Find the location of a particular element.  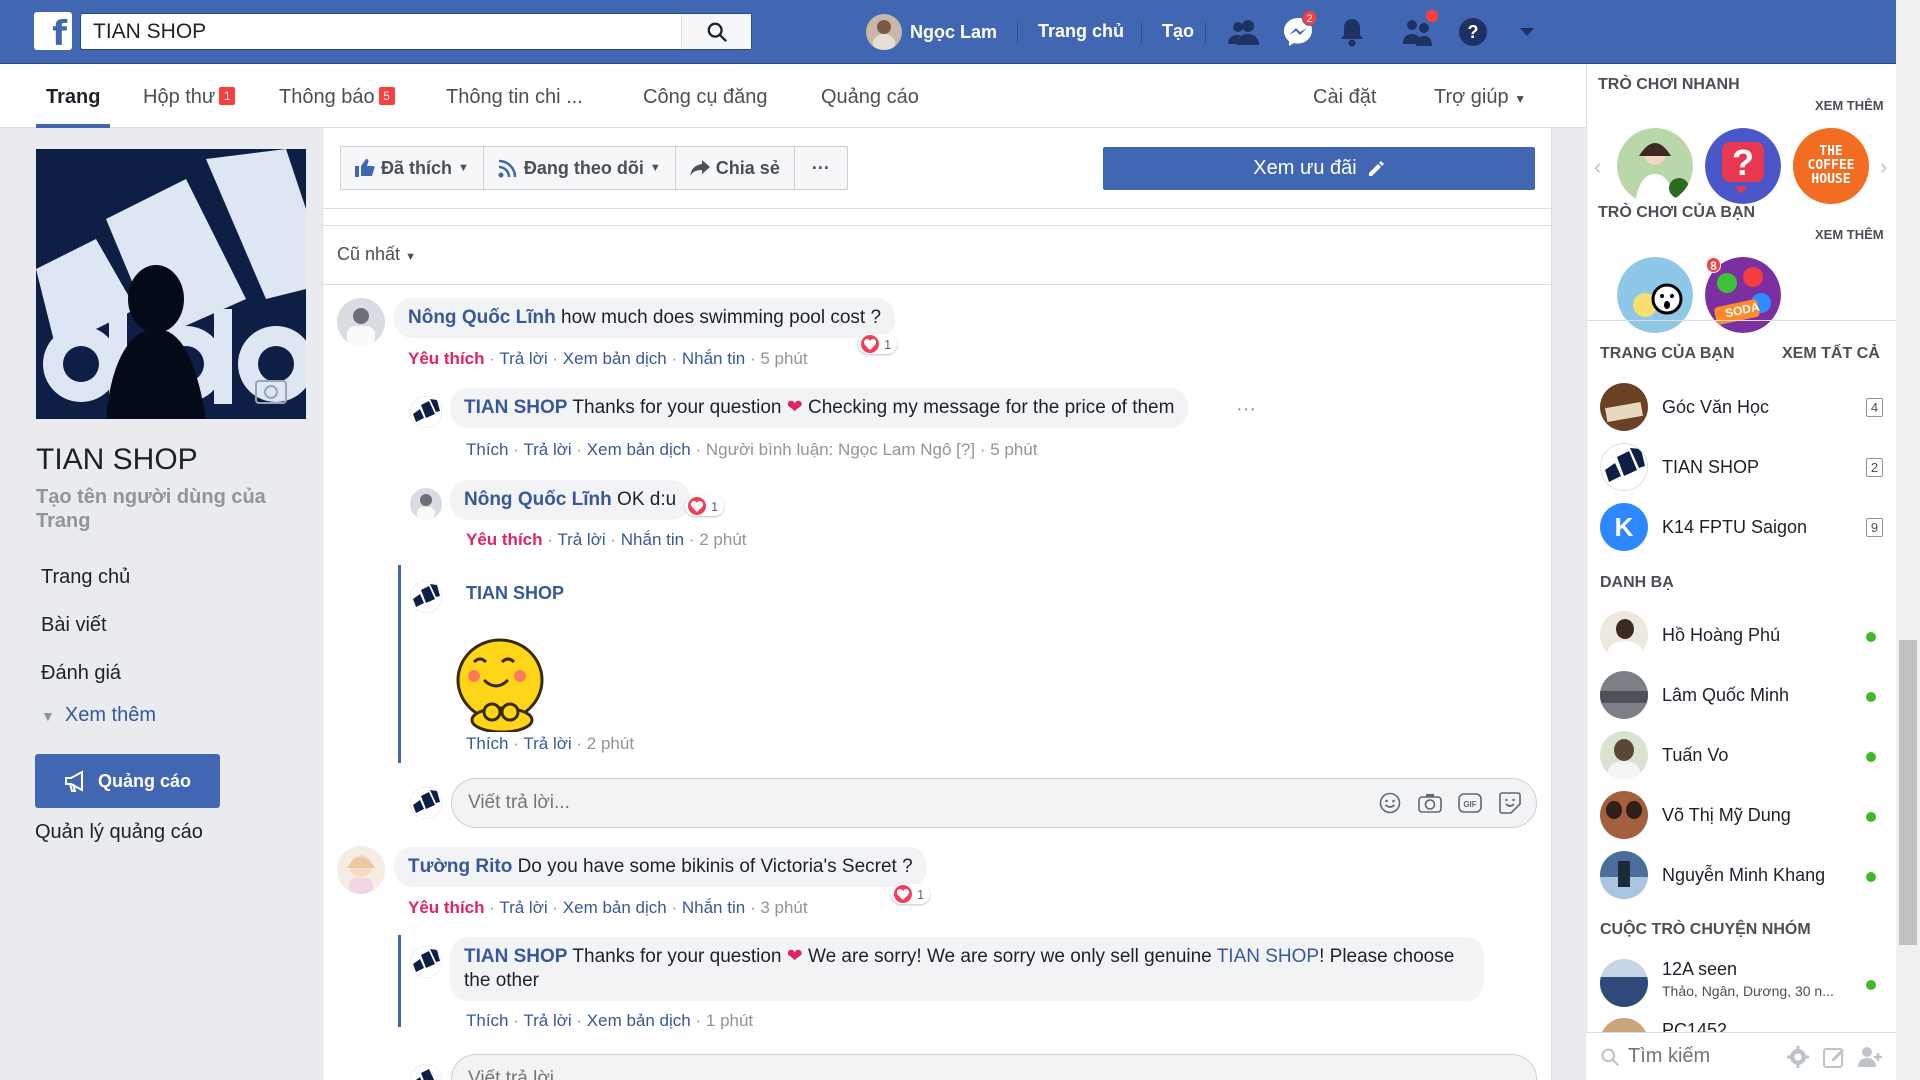

page-name: TIAN SHOP is located at coordinates (117, 460).